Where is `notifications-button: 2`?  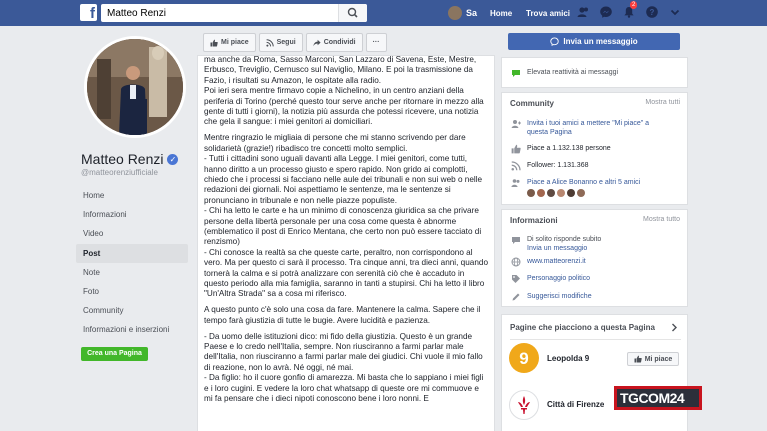 notifications-button: 2 is located at coordinates (630, 10).